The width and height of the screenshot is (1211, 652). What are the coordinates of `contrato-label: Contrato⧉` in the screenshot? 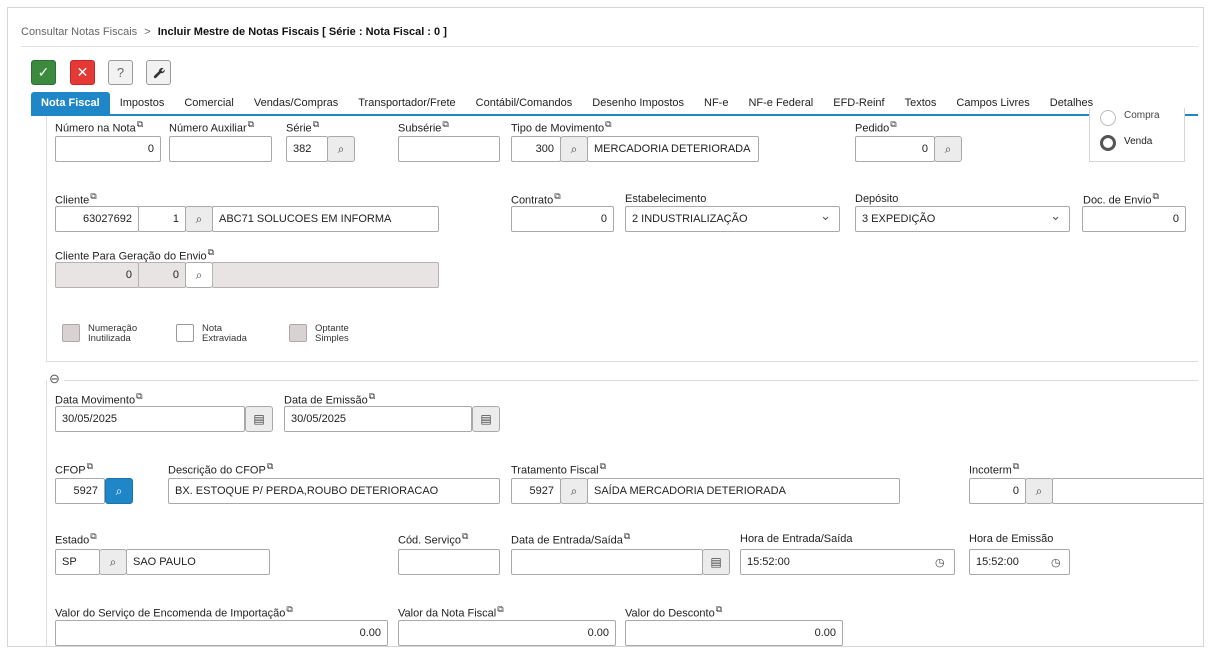 It's located at (536, 199).